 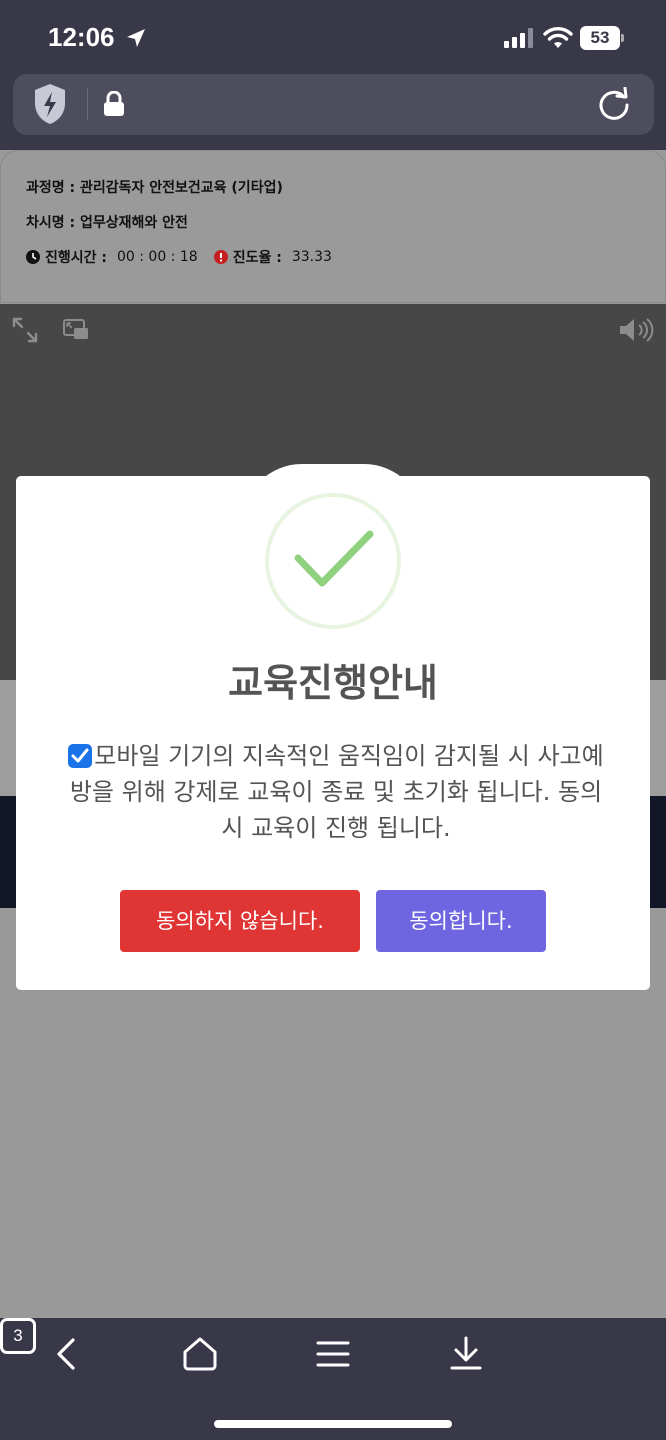 I want to click on progress-rate-value: 33.33, so click(x=311, y=257).